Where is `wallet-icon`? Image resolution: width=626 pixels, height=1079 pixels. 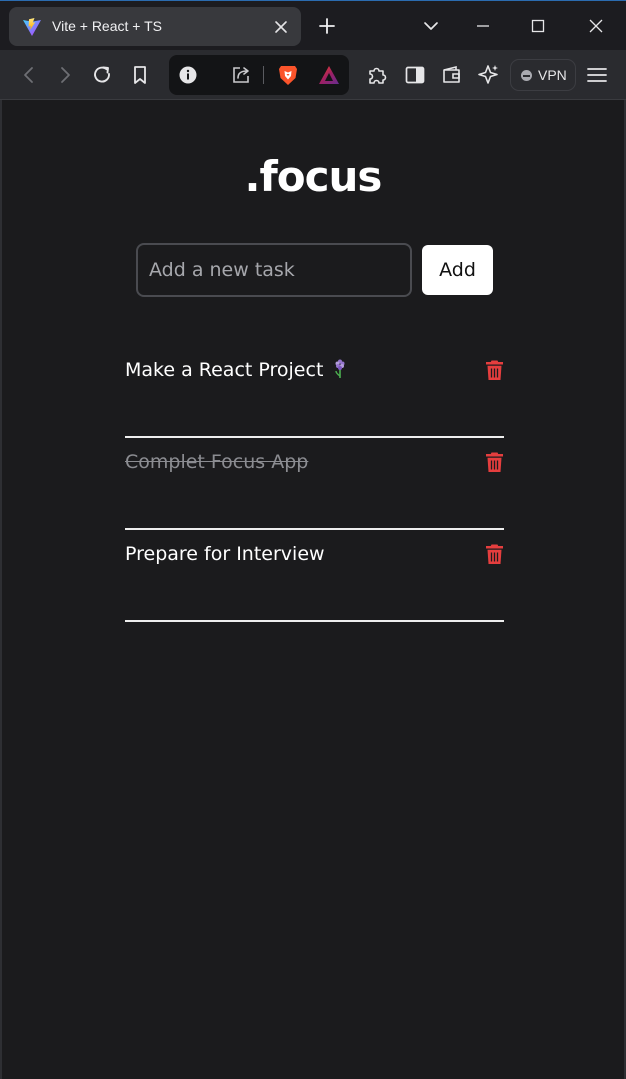 wallet-icon is located at coordinates (452, 75).